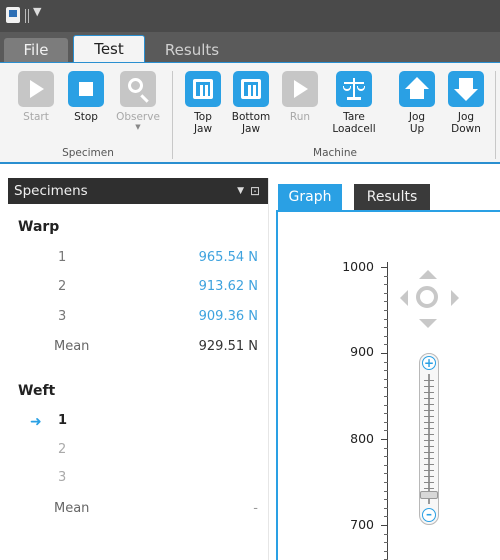 The width and height of the screenshot is (500, 560). I want to click on zoom-track, so click(429, 439).